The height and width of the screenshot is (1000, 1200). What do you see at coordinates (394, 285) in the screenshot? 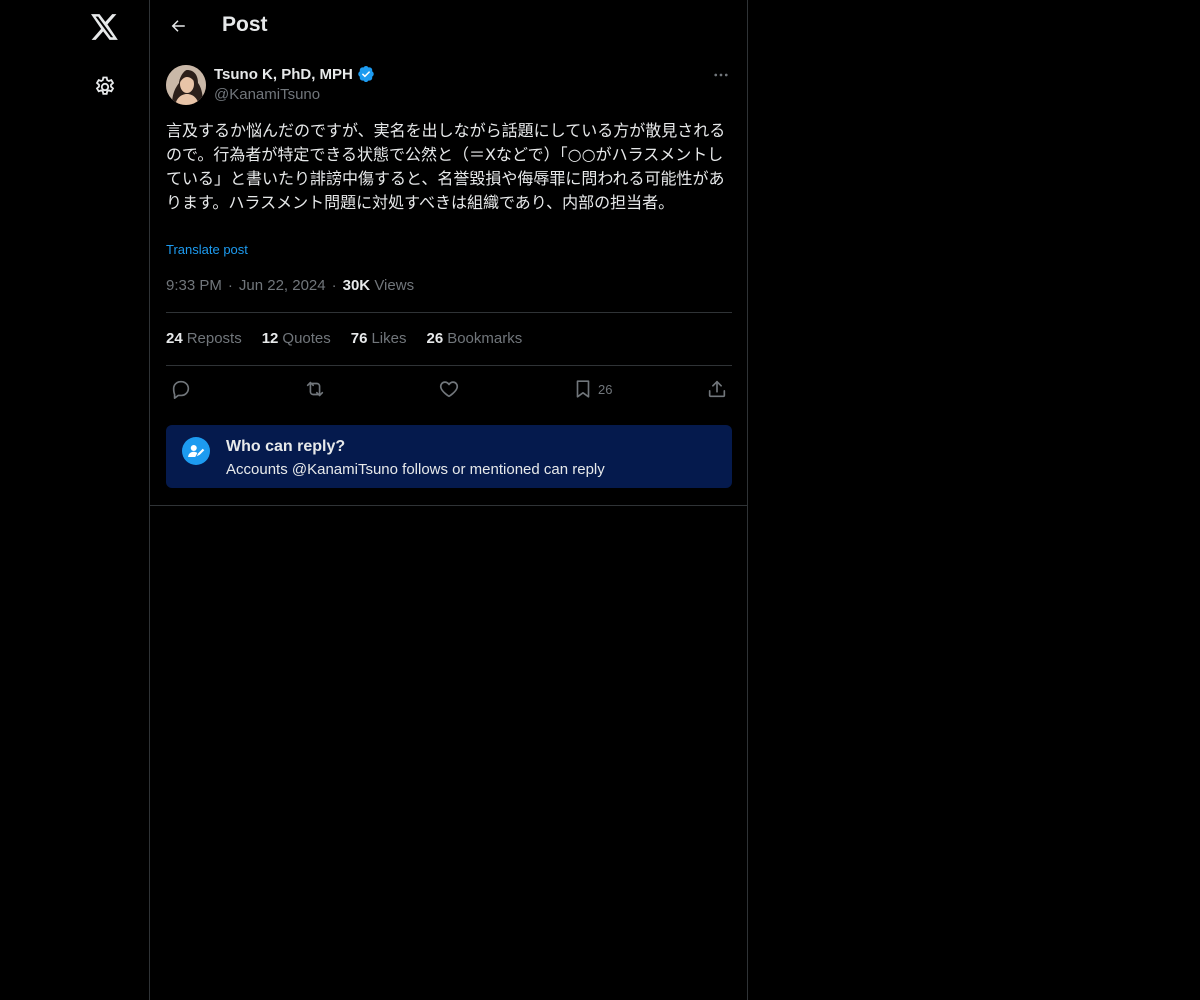
I see `views-label: Views` at bounding box center [394, 285].